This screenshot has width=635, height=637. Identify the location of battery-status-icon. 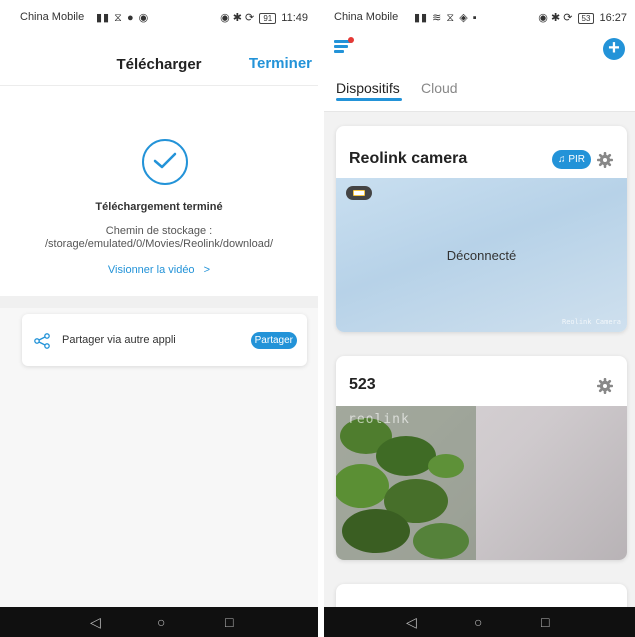
(359, 193).